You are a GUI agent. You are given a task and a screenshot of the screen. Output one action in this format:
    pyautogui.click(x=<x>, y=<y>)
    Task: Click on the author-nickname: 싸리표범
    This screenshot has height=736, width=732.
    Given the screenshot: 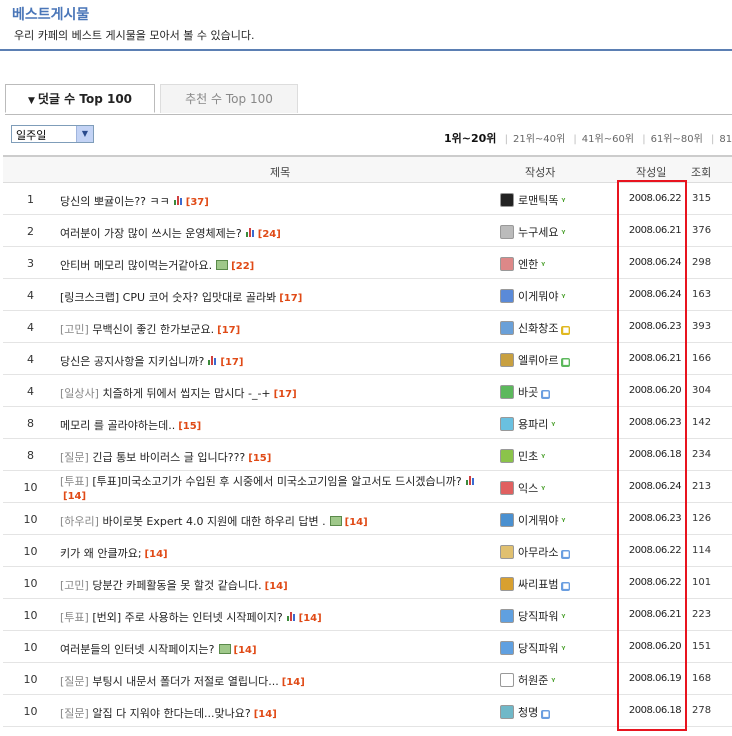 What is the action you would take?
    pyautogui.click(x=538, y=584)
    